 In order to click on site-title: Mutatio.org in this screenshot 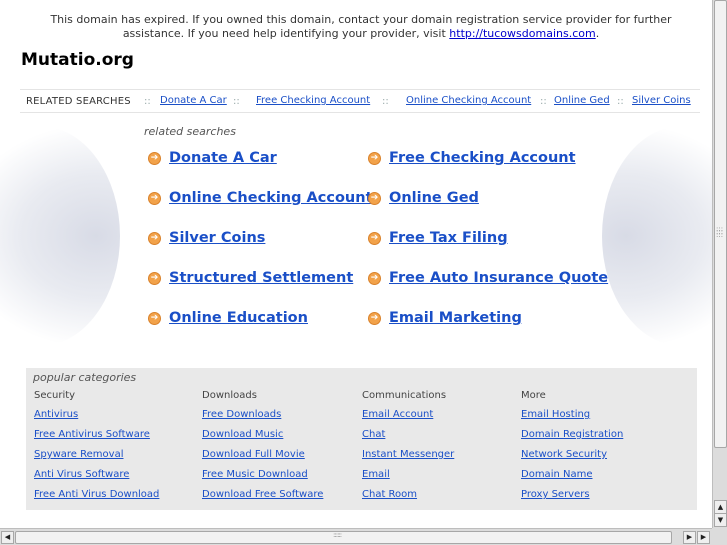, I will do `click(77, 60)`.